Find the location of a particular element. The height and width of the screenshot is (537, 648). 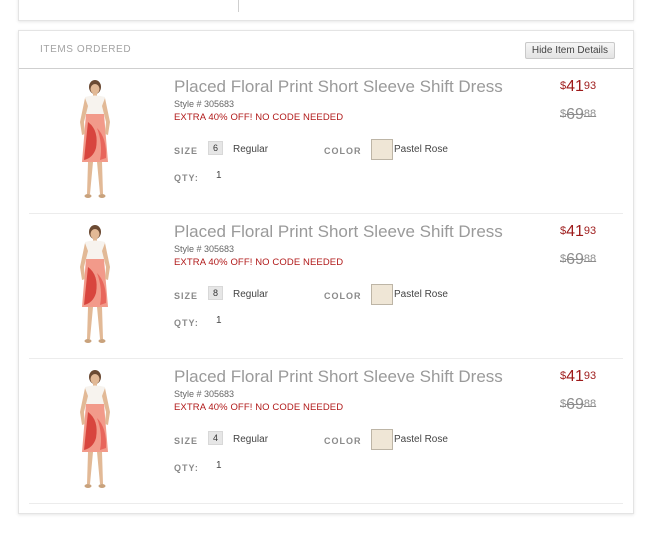

column-divider is located at coordinates (238, 6).